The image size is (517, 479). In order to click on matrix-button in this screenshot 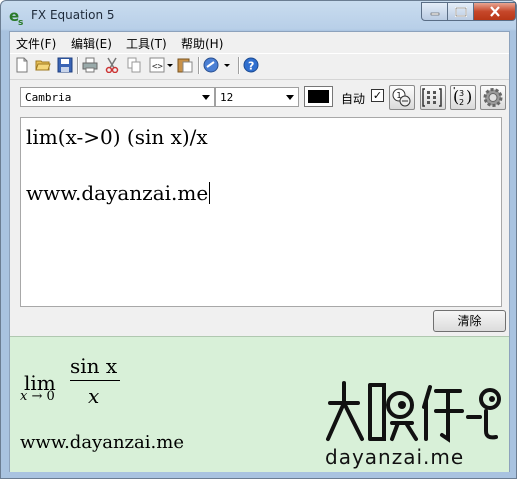, I will do `click(433, 97)`.